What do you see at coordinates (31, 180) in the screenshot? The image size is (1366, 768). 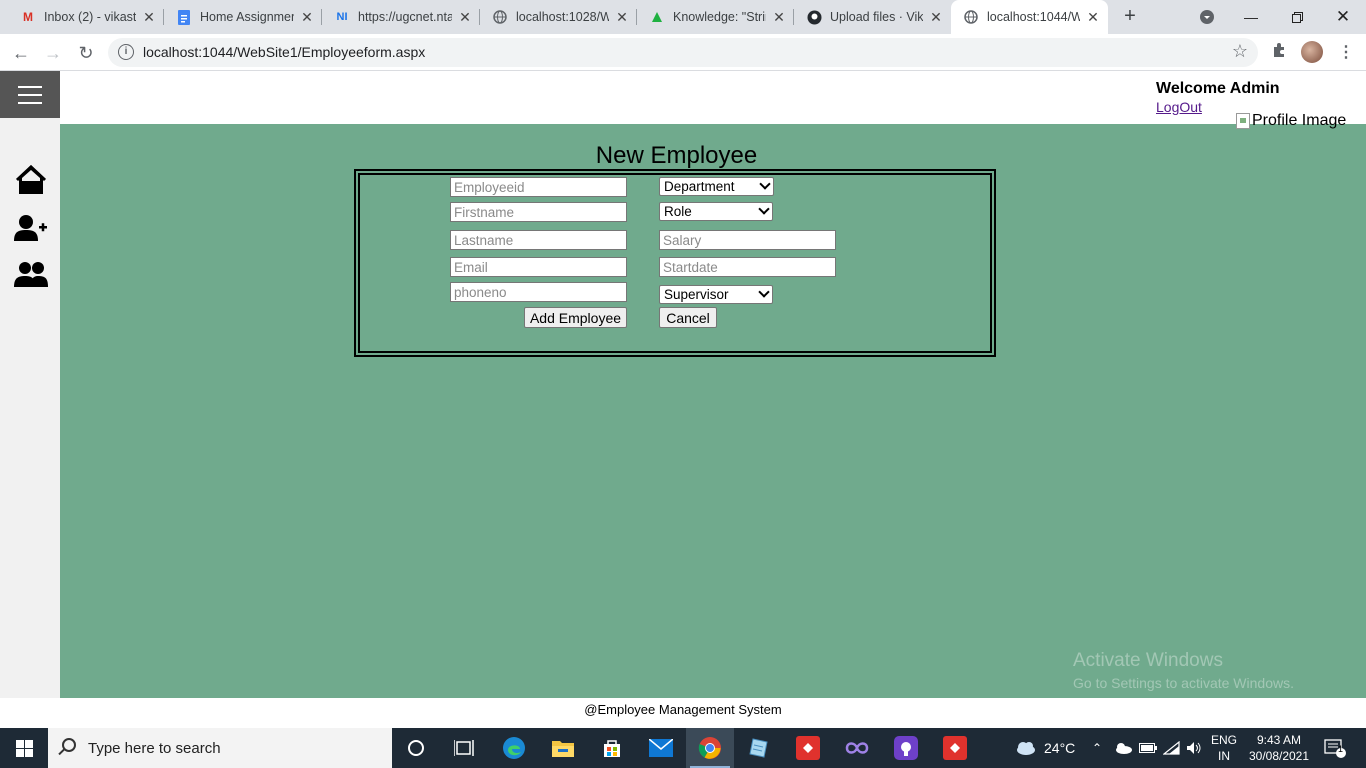 I see `home-icon` at bounding box center [31, 180].